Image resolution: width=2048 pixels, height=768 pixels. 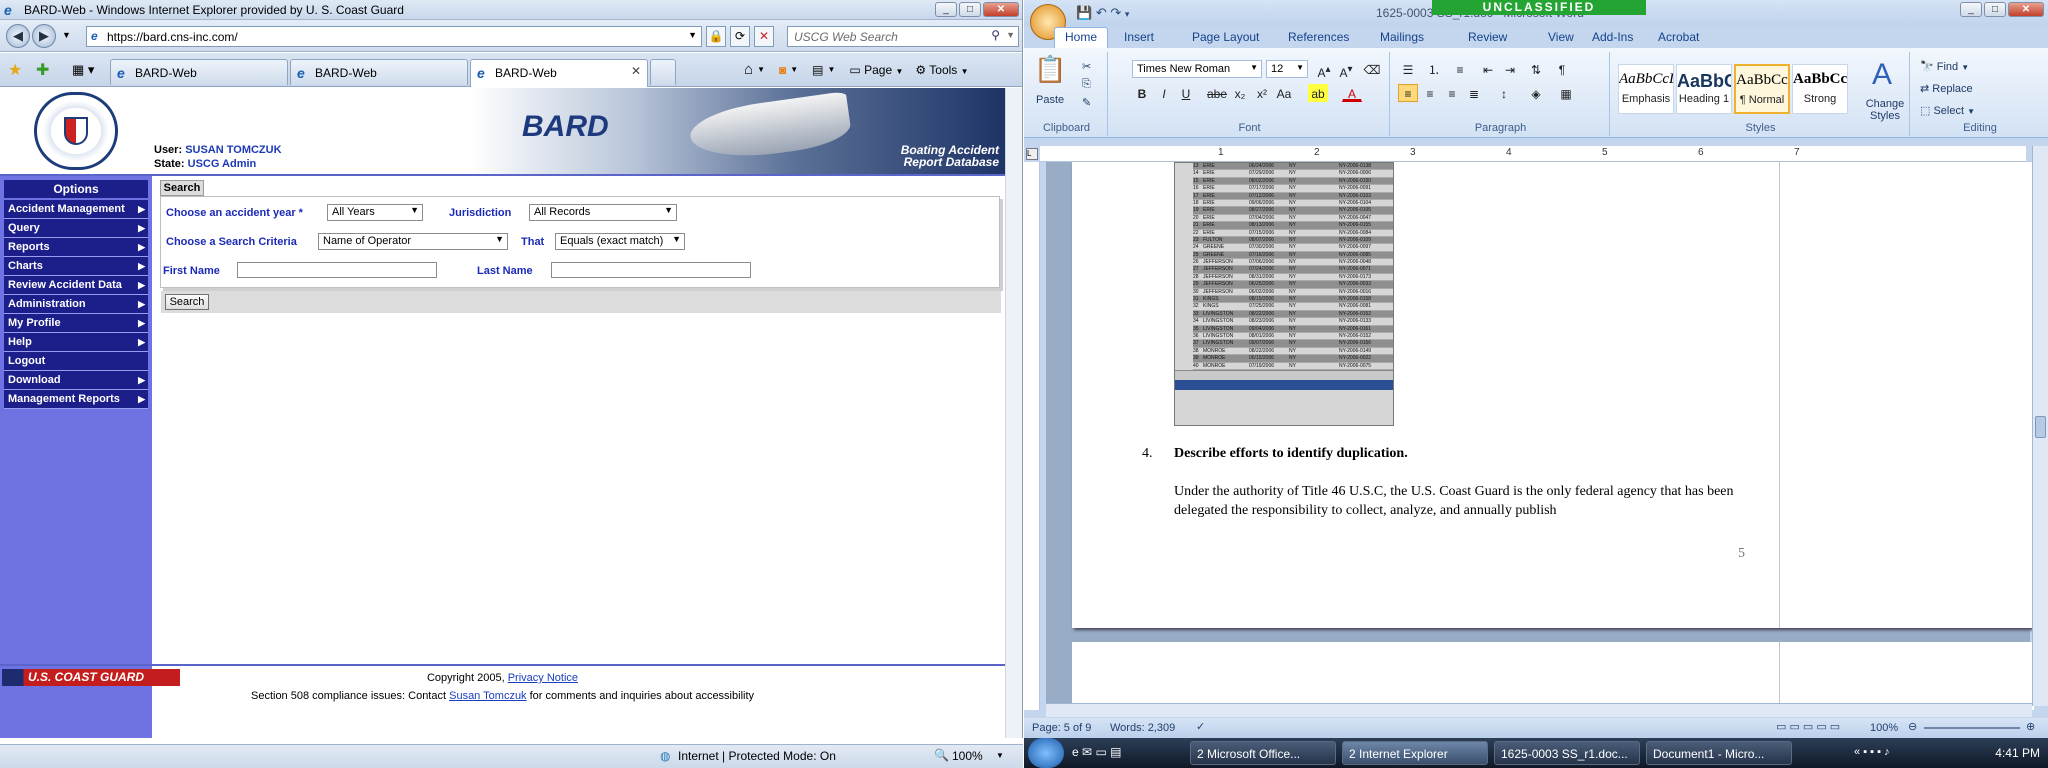 What do you see at coordinates (794, 69) in the screenshot?
I see `feeds-dropdown-icon: ▼` at bounding box center [794, 69].